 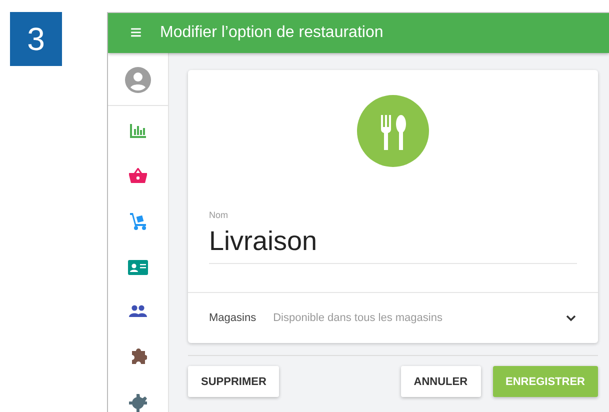 I want to click on hand-truck-icon, so click(x=138, y=221).